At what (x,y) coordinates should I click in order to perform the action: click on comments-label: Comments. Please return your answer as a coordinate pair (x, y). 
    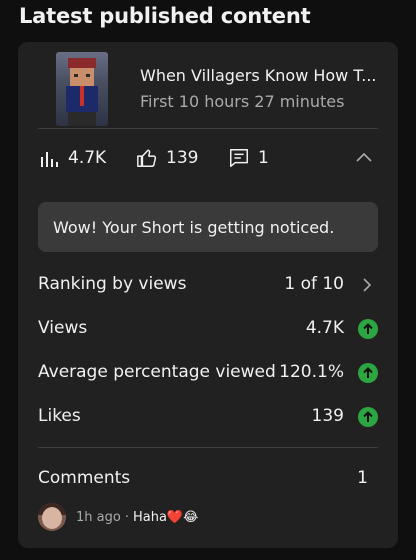
    Looking at the image, I should click on (84, 478).